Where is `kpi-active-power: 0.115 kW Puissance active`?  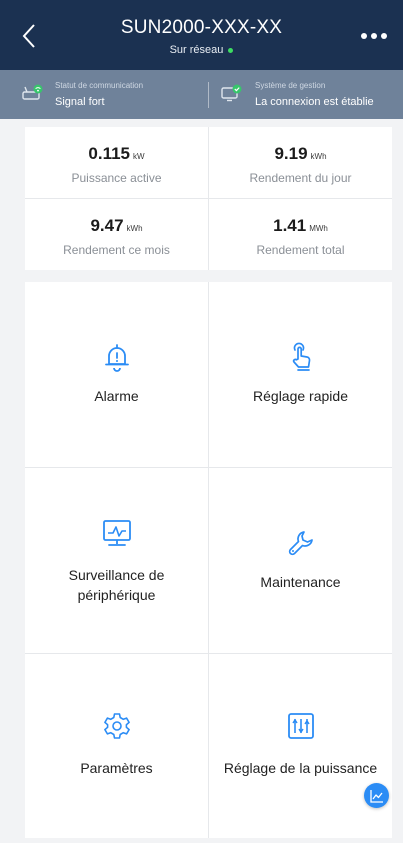
kpi-active-power: 0.115 kW Puissance active is located at coordinates (116, 162).